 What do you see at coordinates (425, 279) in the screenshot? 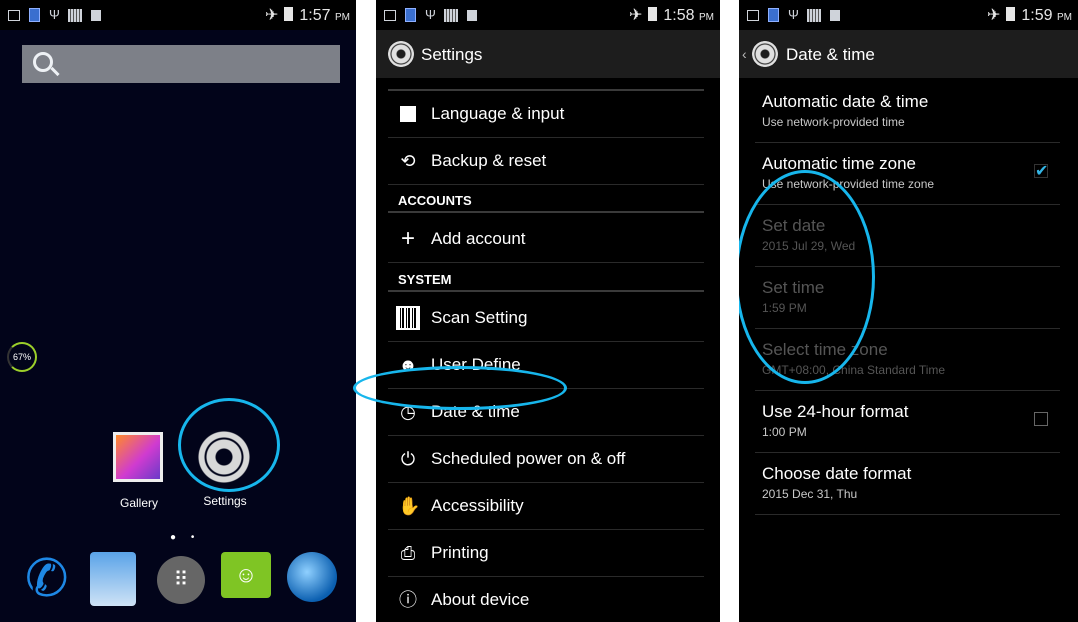
I see `section-header-system: SYSTEM` at bounding box center [425, 279].